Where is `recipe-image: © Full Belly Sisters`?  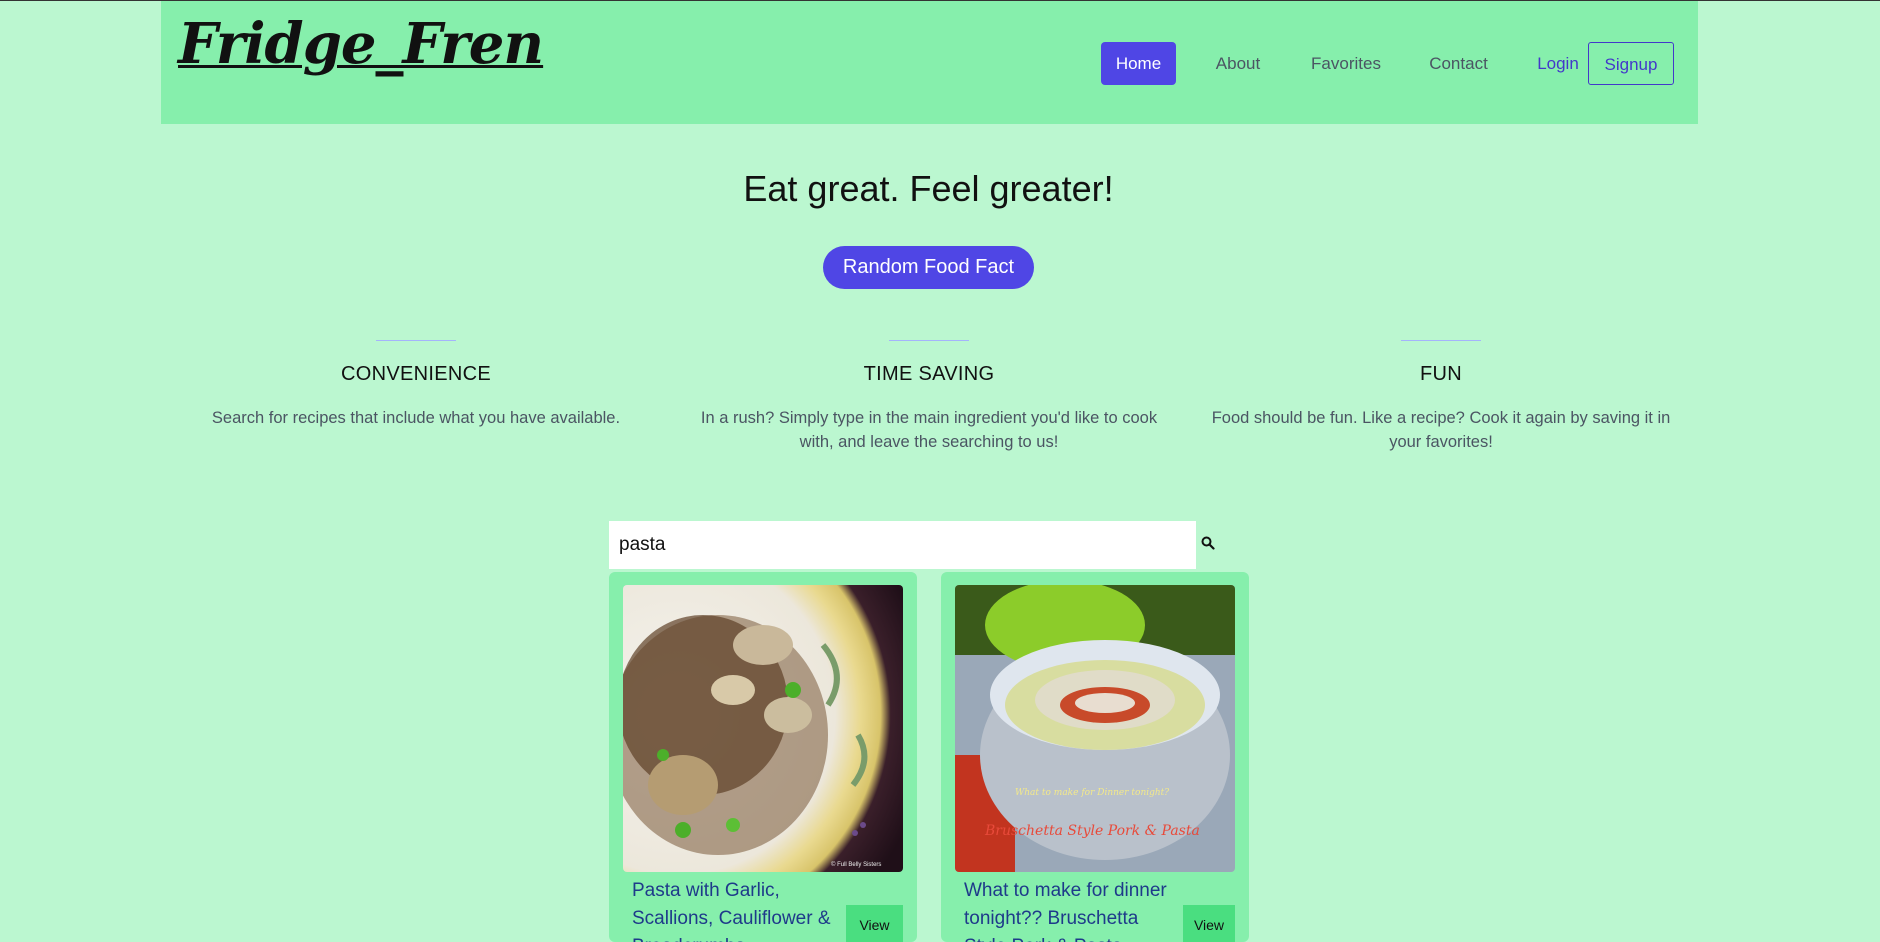 recipe-image: © Full Belly Sisters is located at coordinates (763, 728).